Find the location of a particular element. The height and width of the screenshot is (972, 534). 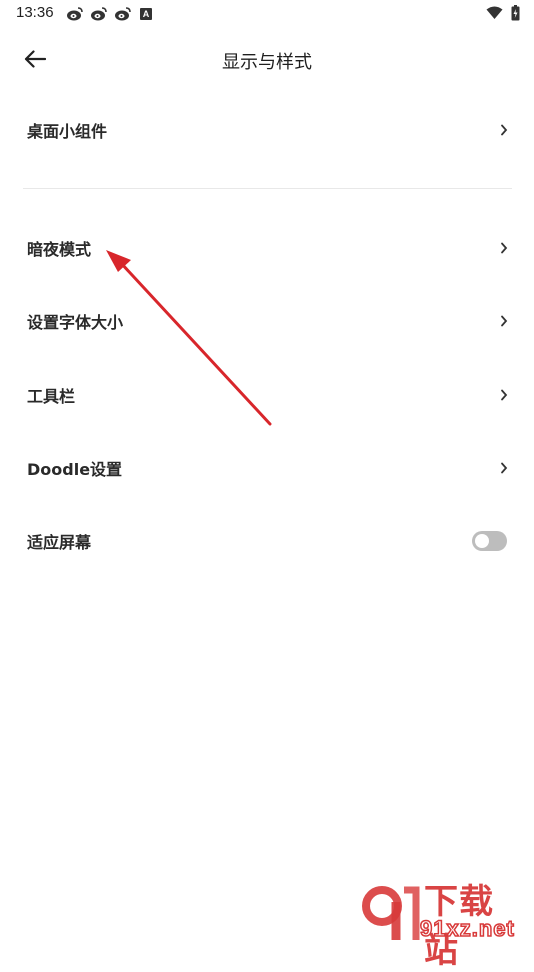

watermark-logo is located at coordinates (391, 913).